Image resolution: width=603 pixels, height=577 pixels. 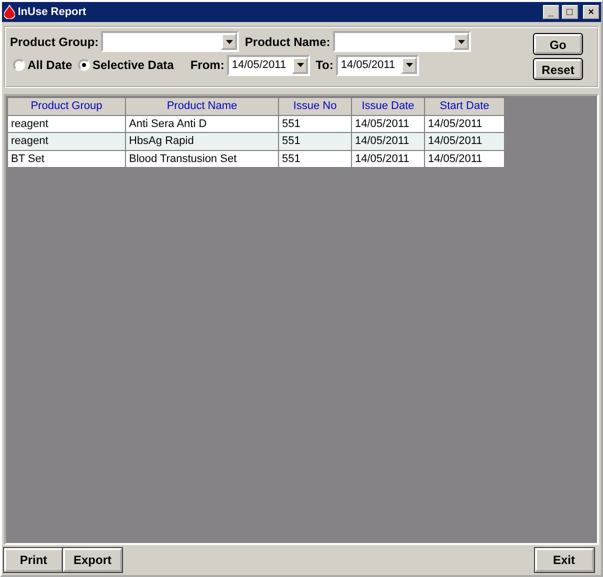 I want to click on column-header: Start Date, so click(x=464, y=106).